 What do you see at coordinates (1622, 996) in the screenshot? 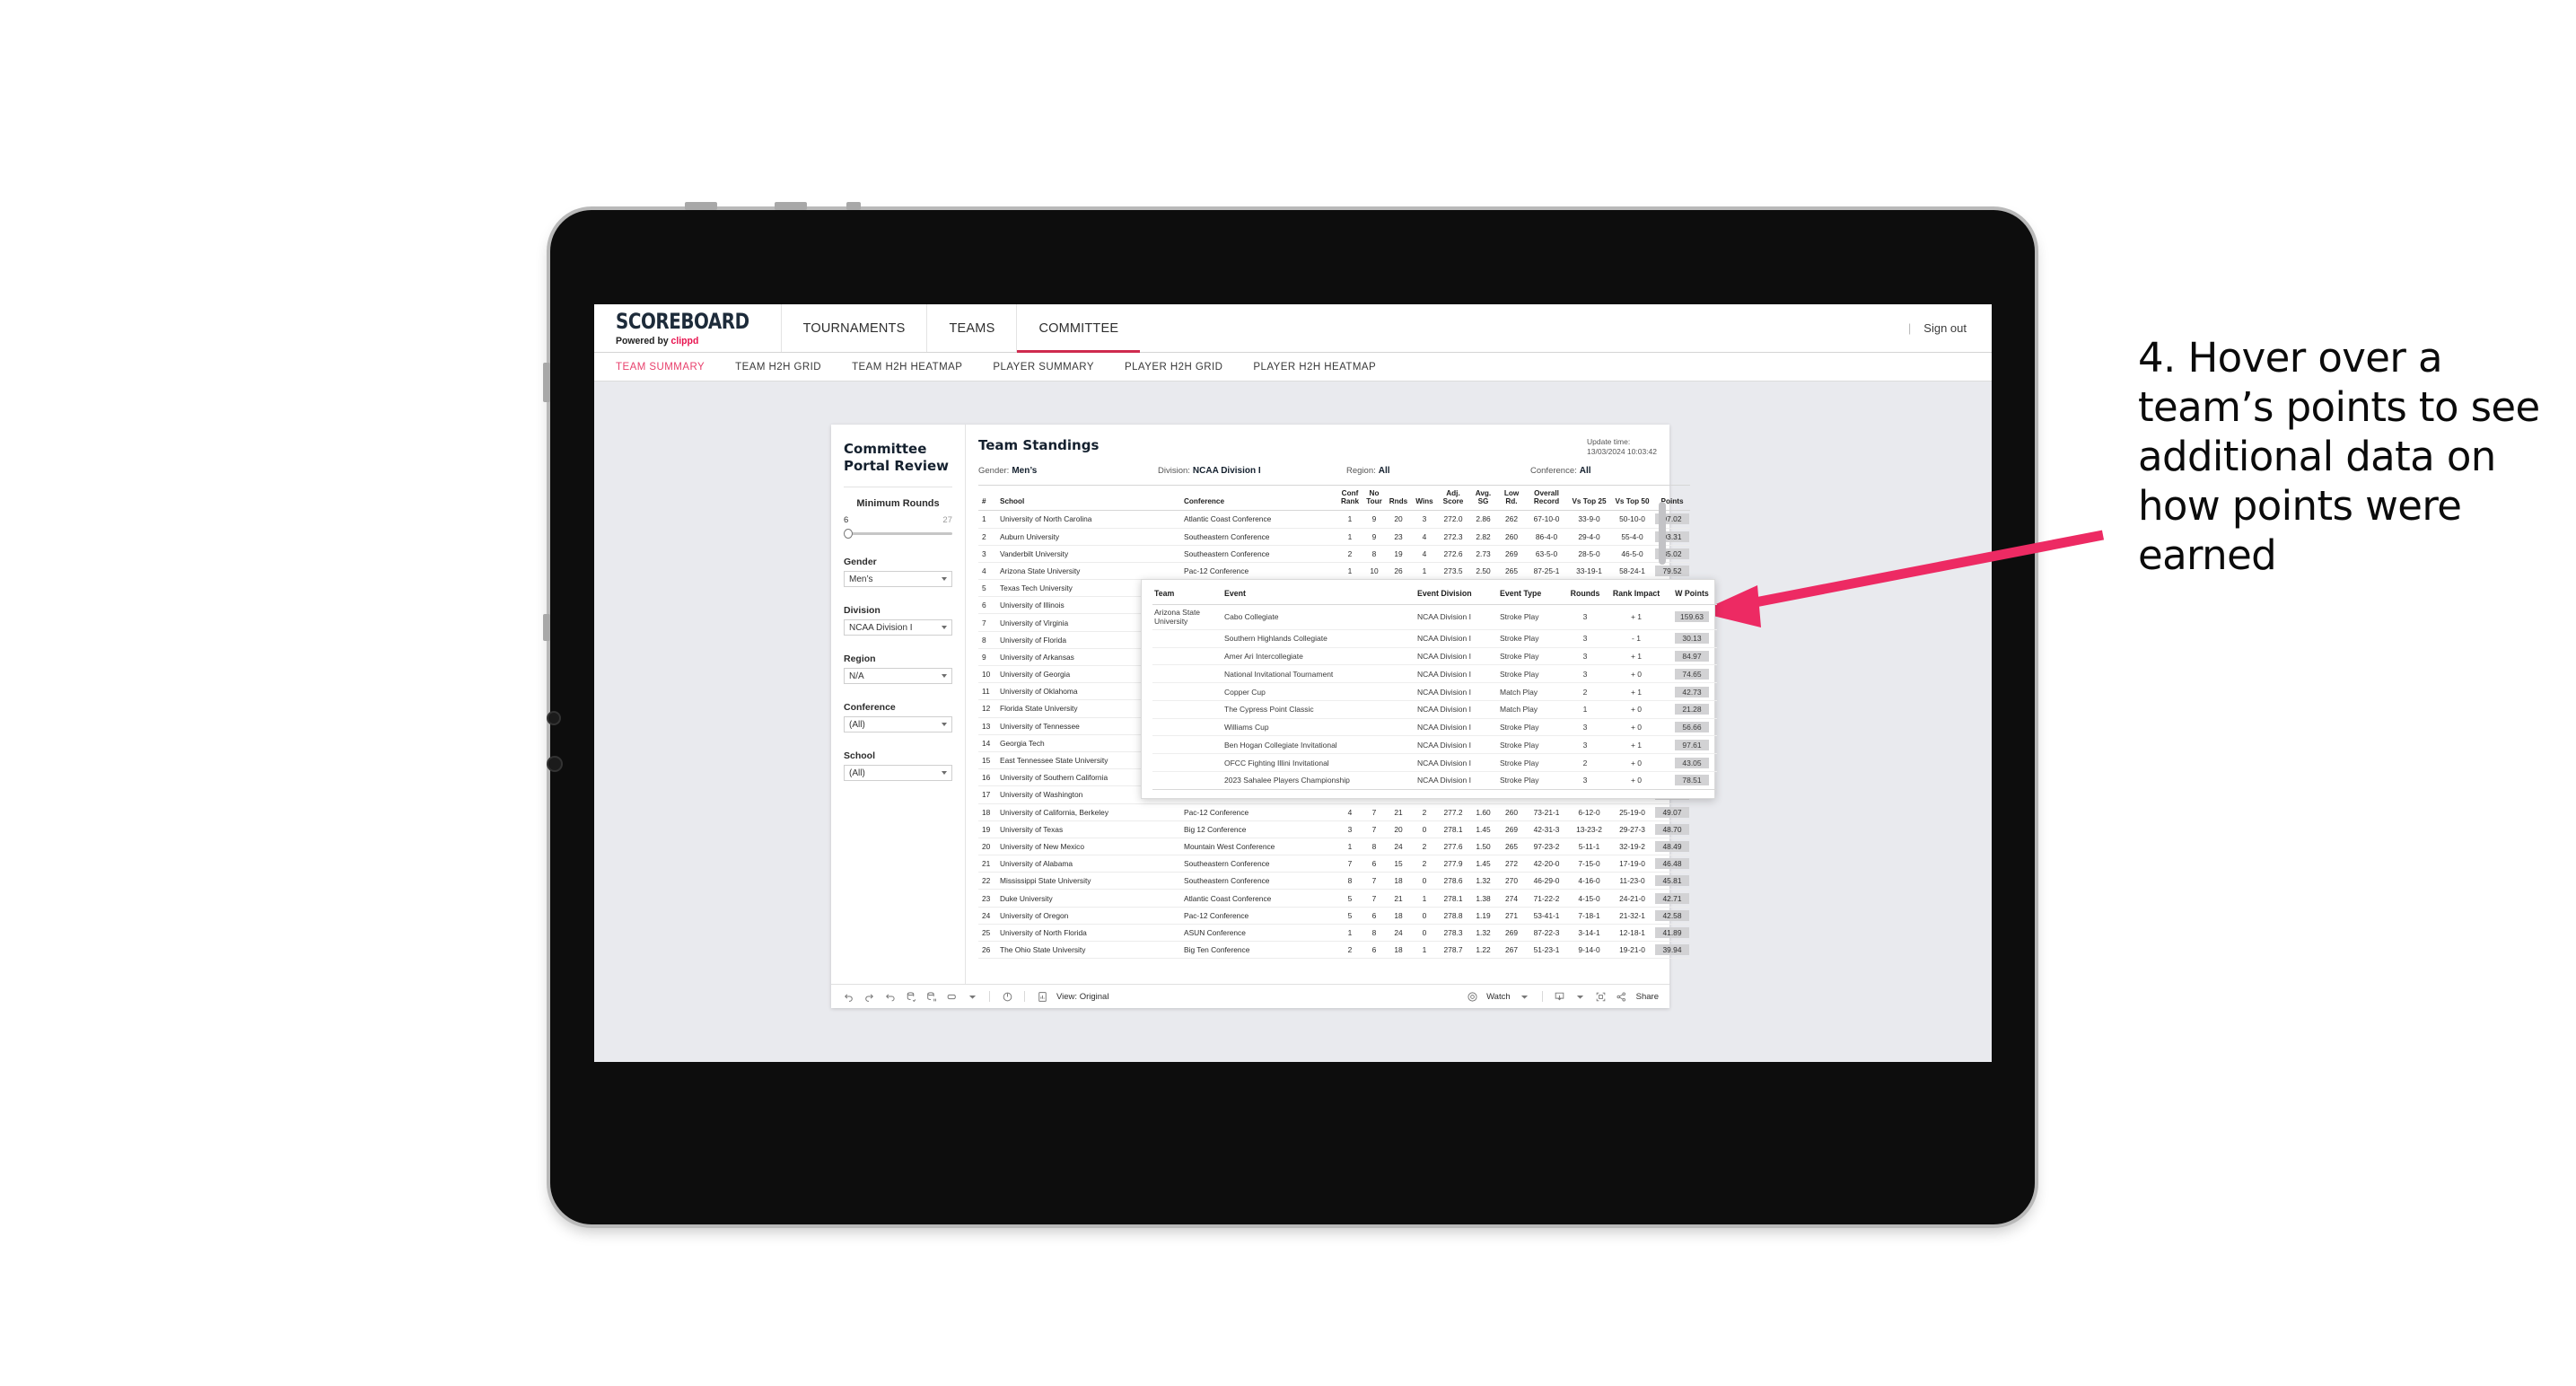
I see `share-icon` at bounding box center [1622, 996].